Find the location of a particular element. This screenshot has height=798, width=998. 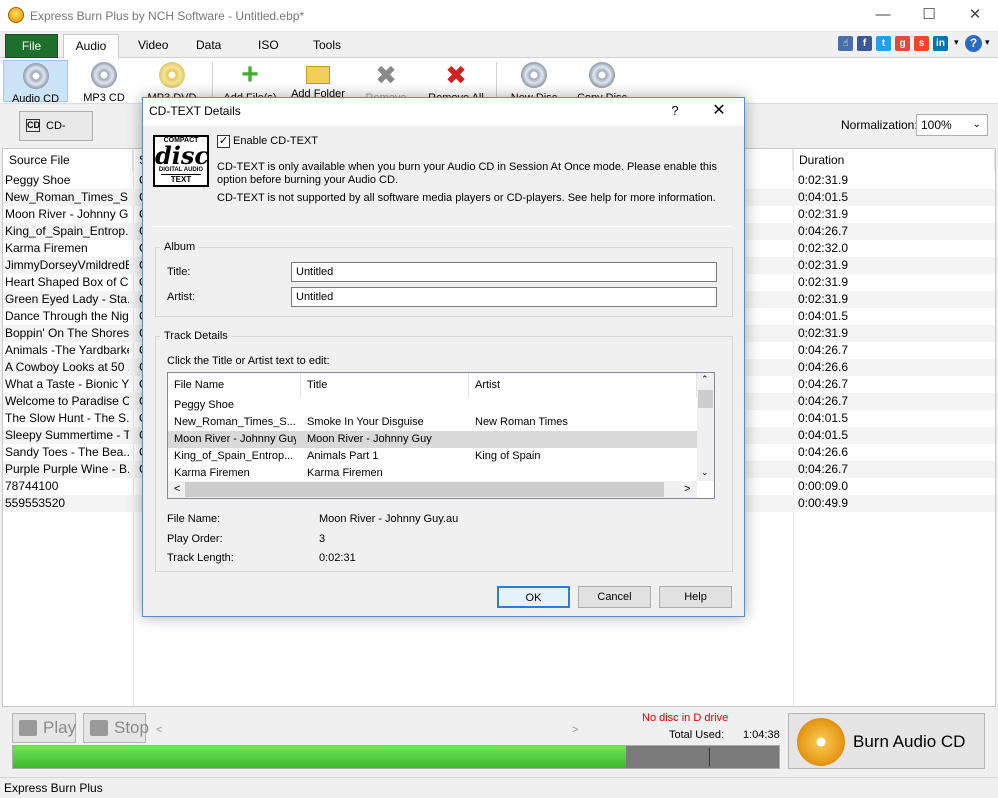

scroll-down-icon: ⌄ is located at coordinates (705, 472).